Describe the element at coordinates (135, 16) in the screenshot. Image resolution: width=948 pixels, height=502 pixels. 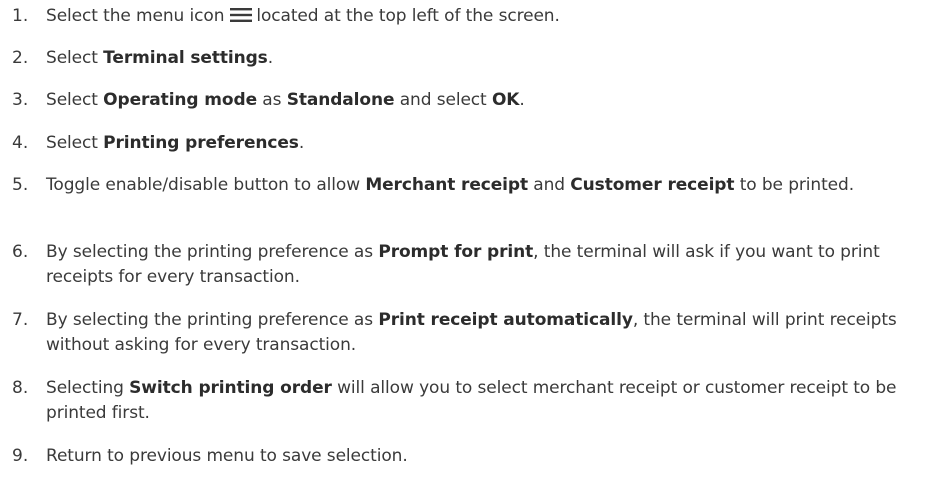
I see `step-text-part: Select the menu icon` at that location.